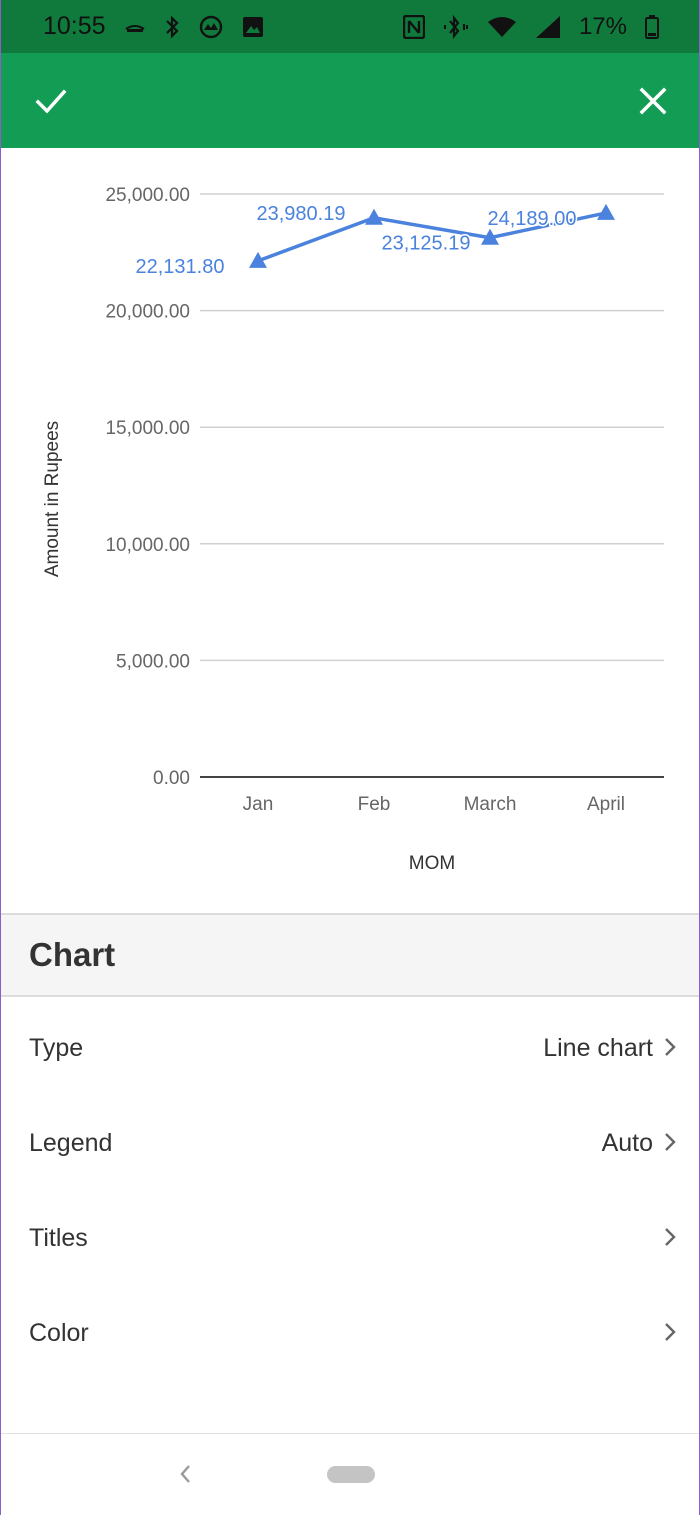 Image resolution: width=700 pixels, height=1516 pixels. Describe the element at coordinates (530, 26) in the screenshot. I see `status-right: 17%` at that location.